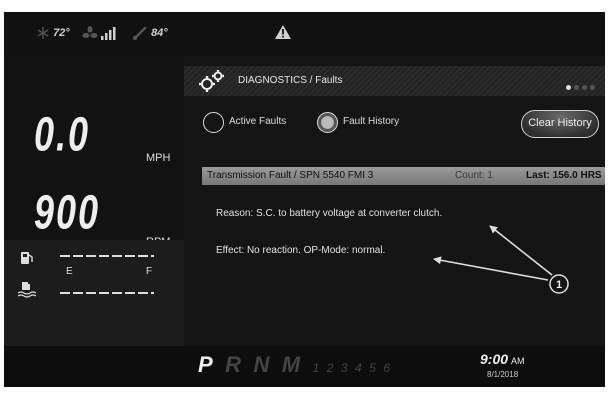 This screenshot has width=609, height=393. What do you see at coordinates (67, 212) in the screenshot?
I see `rpm-value: 900` at bounding box center [67, 212].